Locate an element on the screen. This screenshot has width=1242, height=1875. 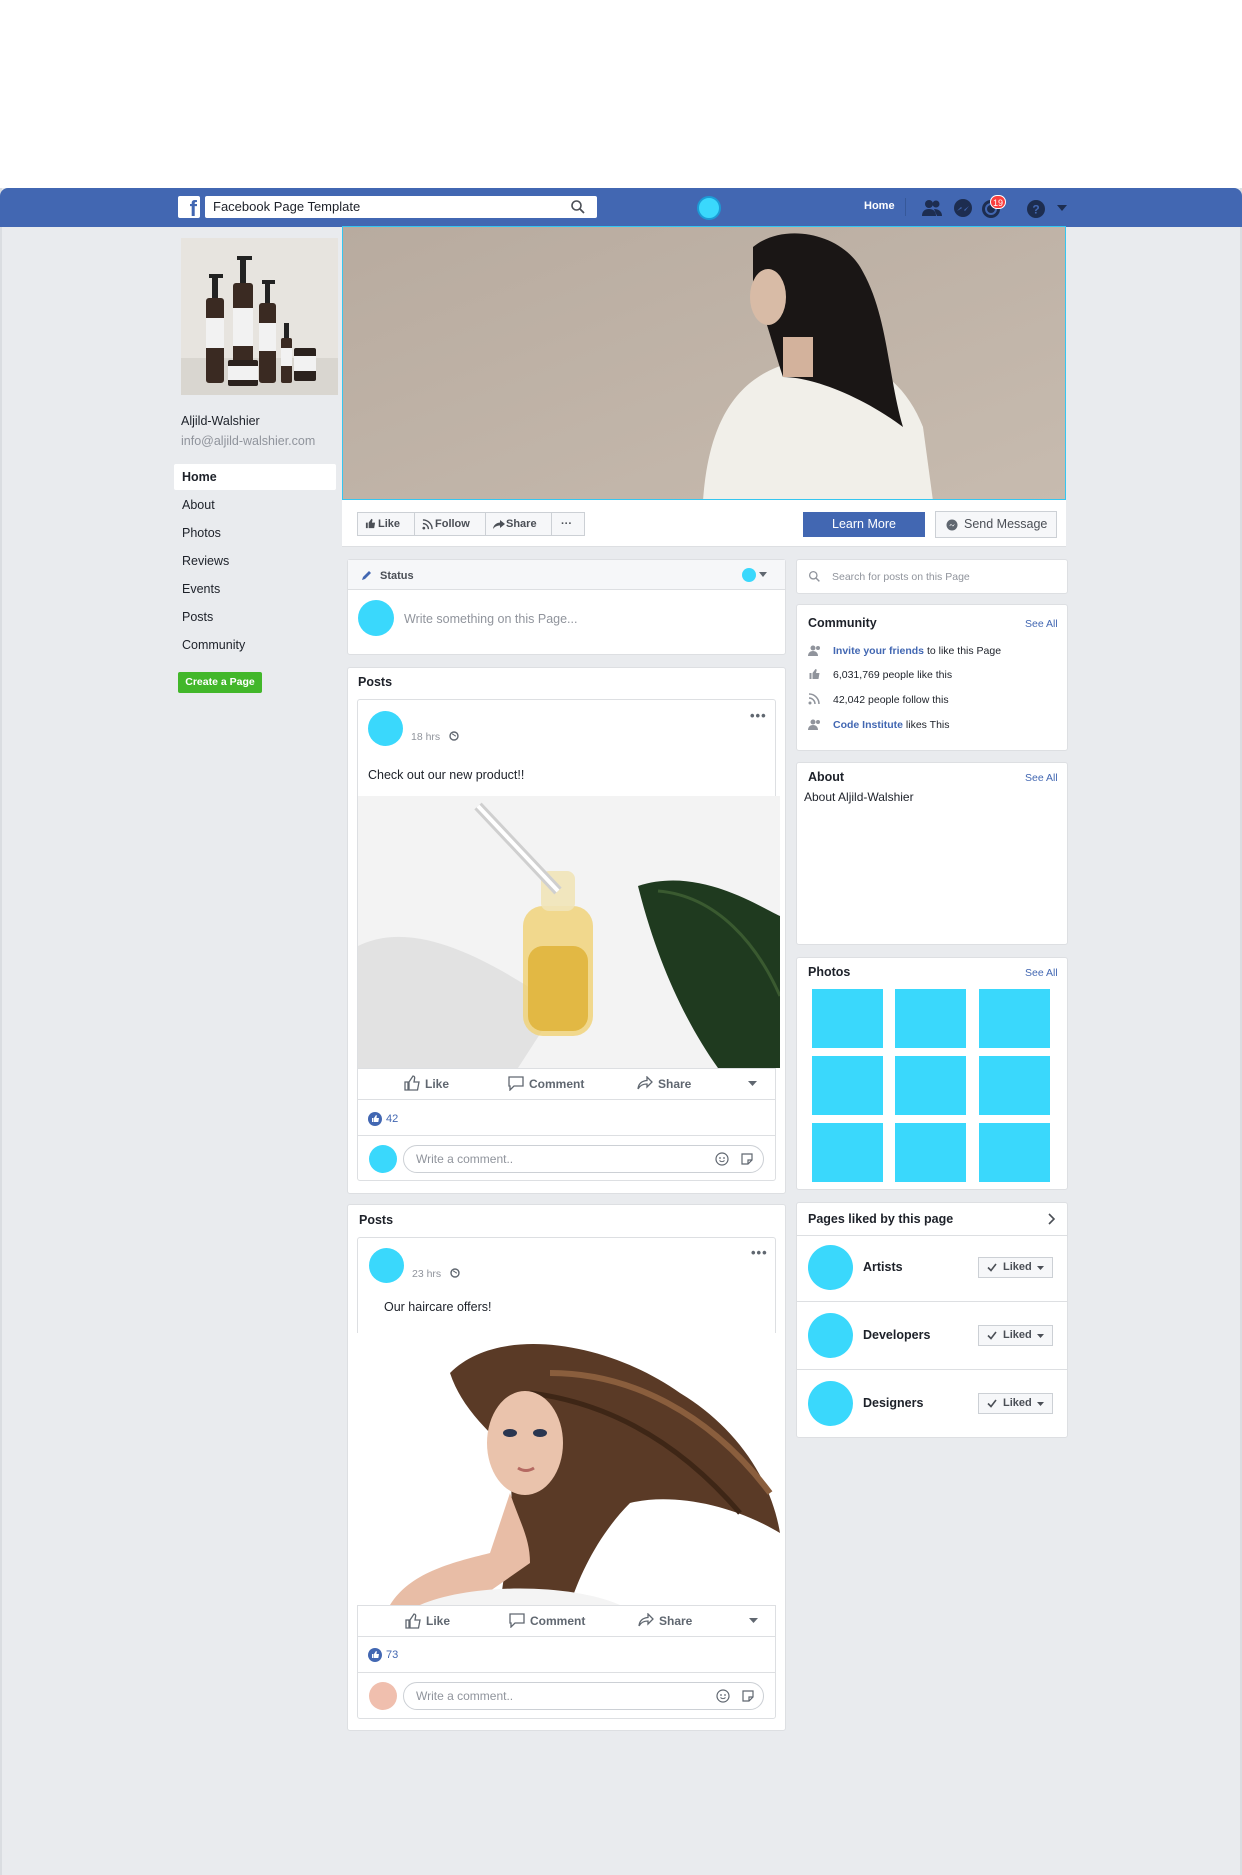
global-search-input: Facebook Page Template is located at coordinates (401, 207).